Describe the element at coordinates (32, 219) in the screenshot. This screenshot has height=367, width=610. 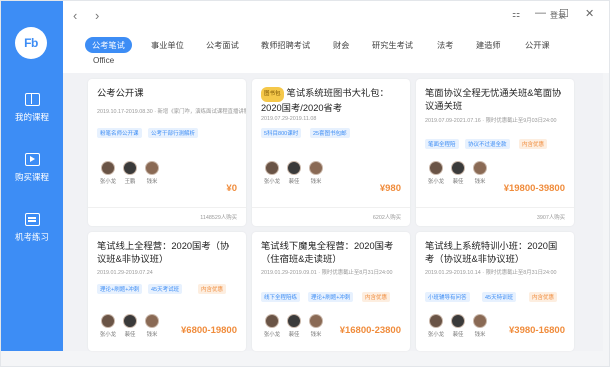
I see `exam-icon` at that location.